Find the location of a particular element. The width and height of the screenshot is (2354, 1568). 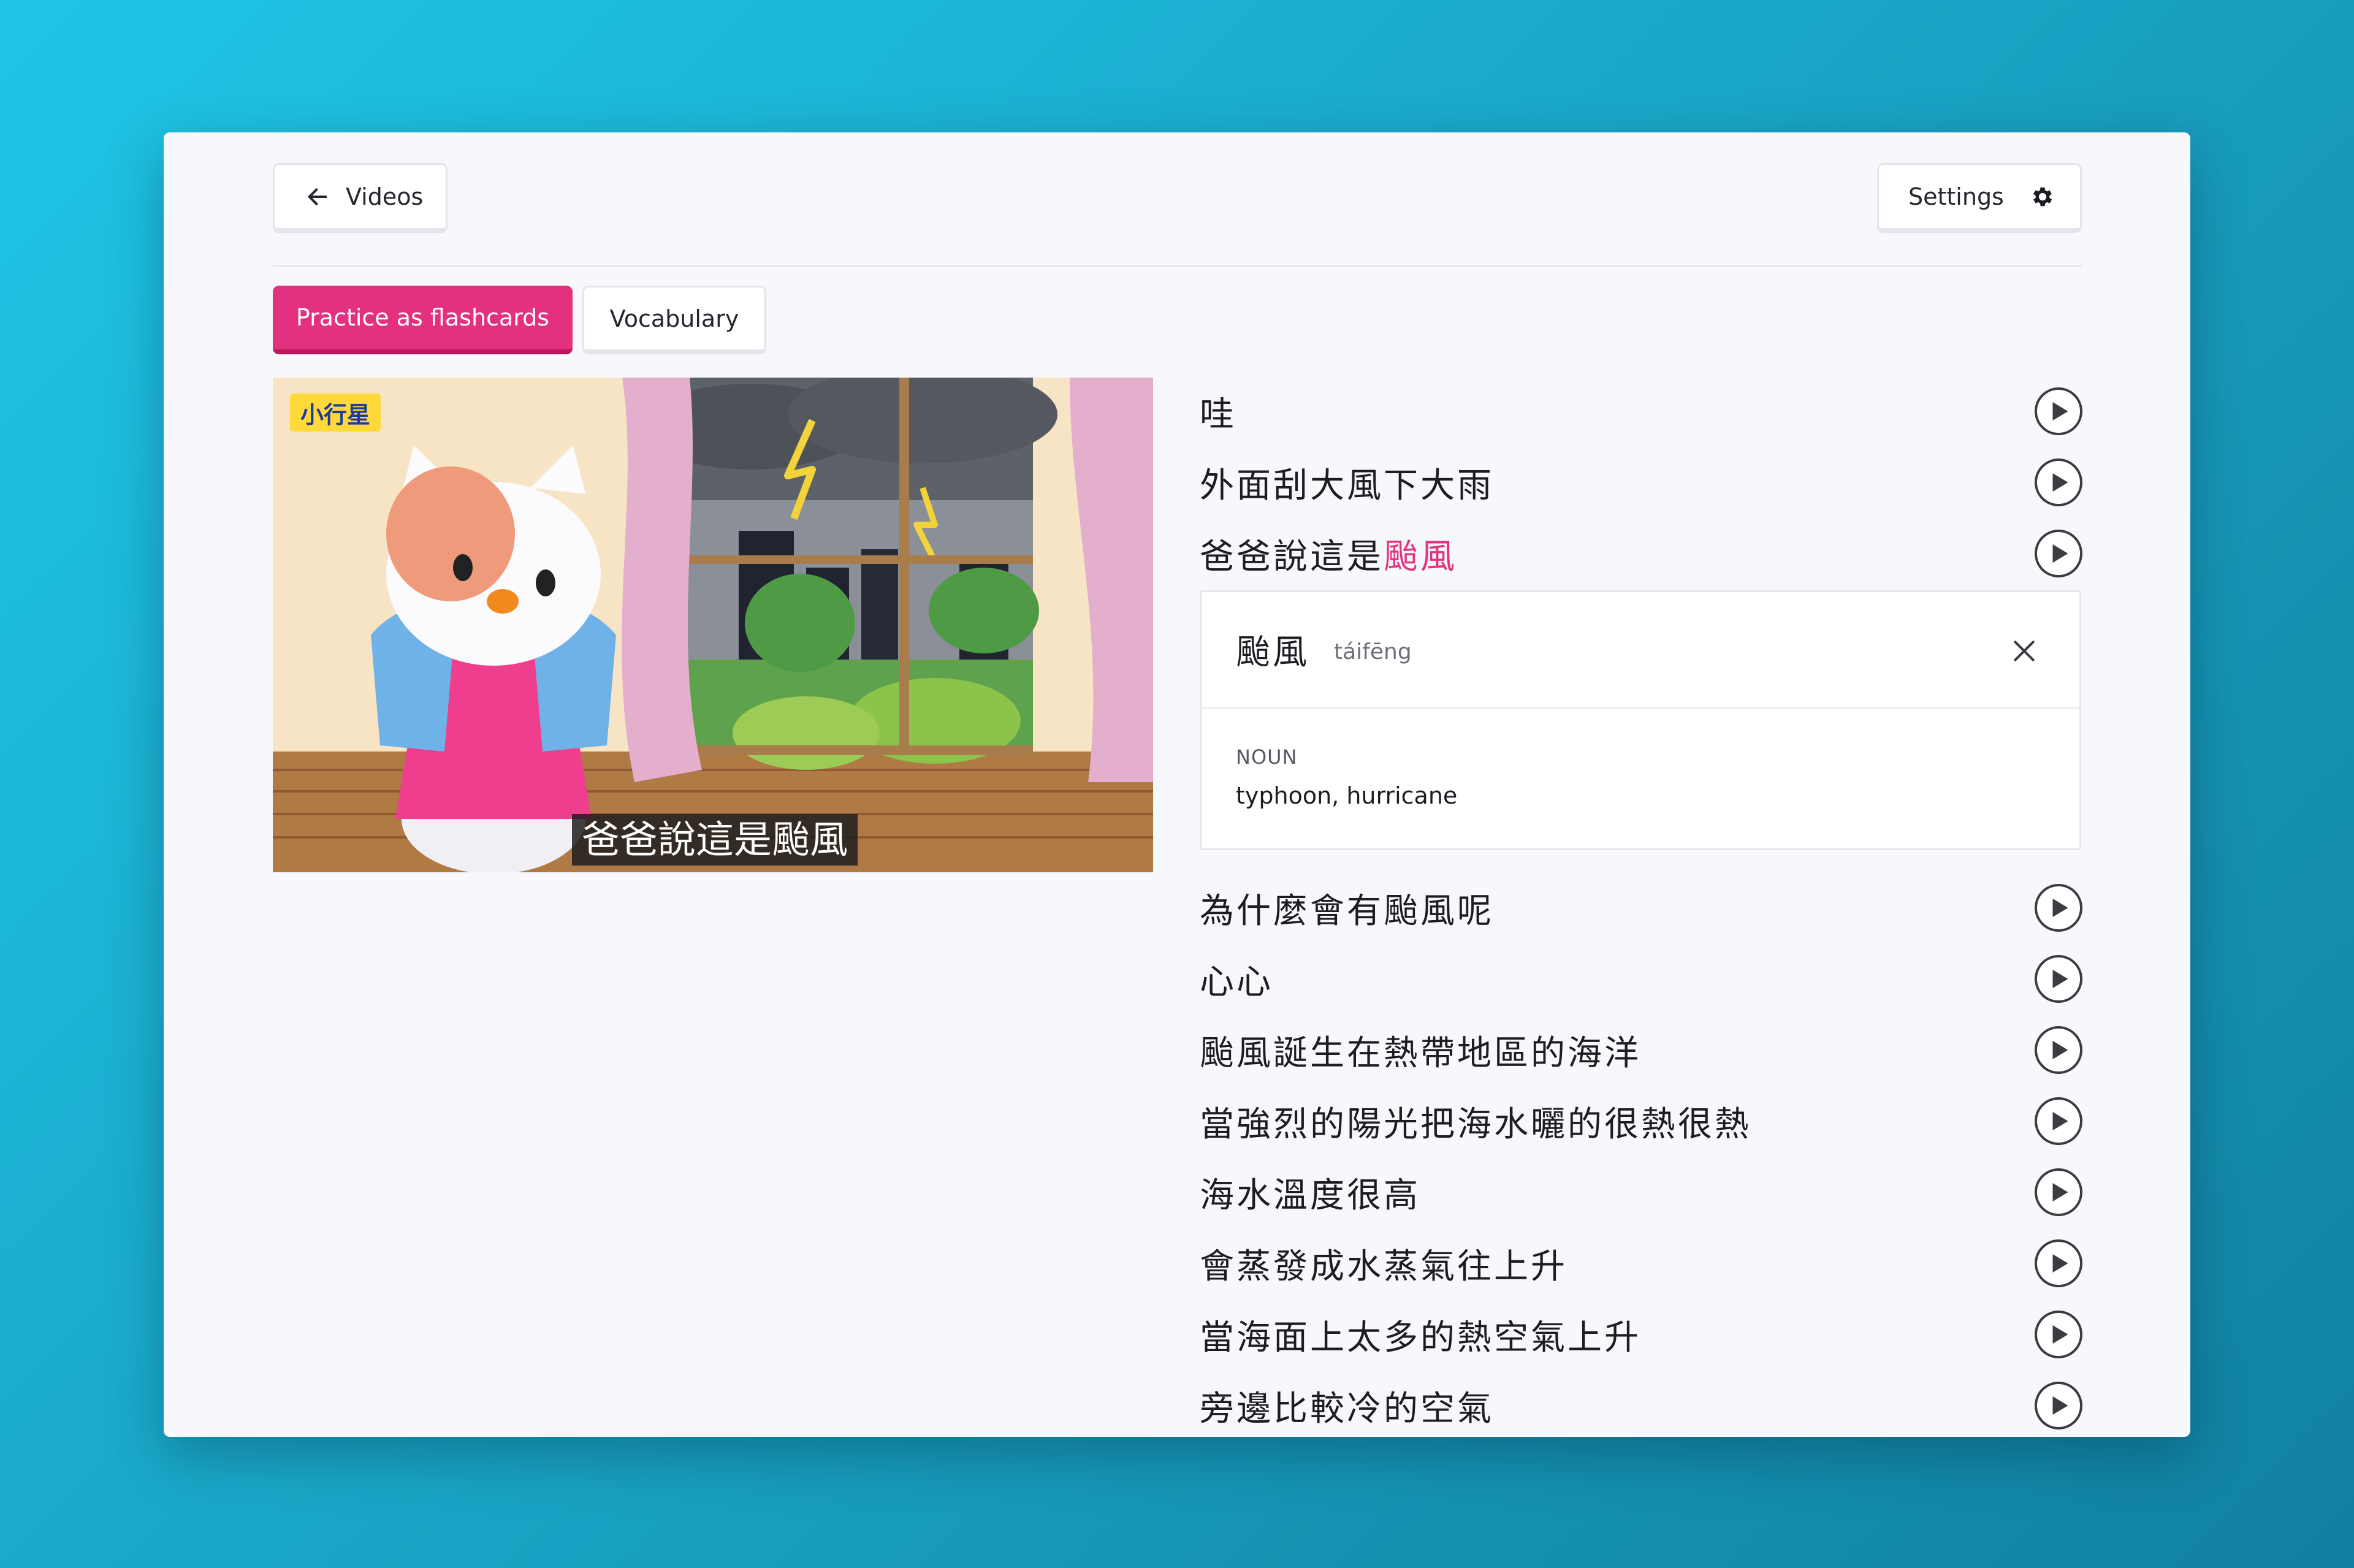

transcript-line: 爸爸說這是颱風 is located at coordinates (1641, 554).